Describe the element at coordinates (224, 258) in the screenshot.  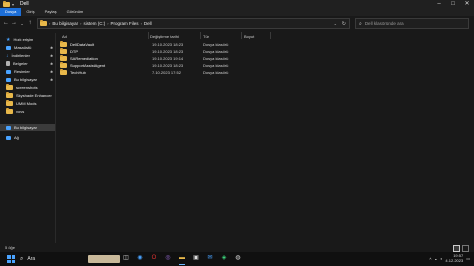
I see `xbox-icon: ◈` at that location.